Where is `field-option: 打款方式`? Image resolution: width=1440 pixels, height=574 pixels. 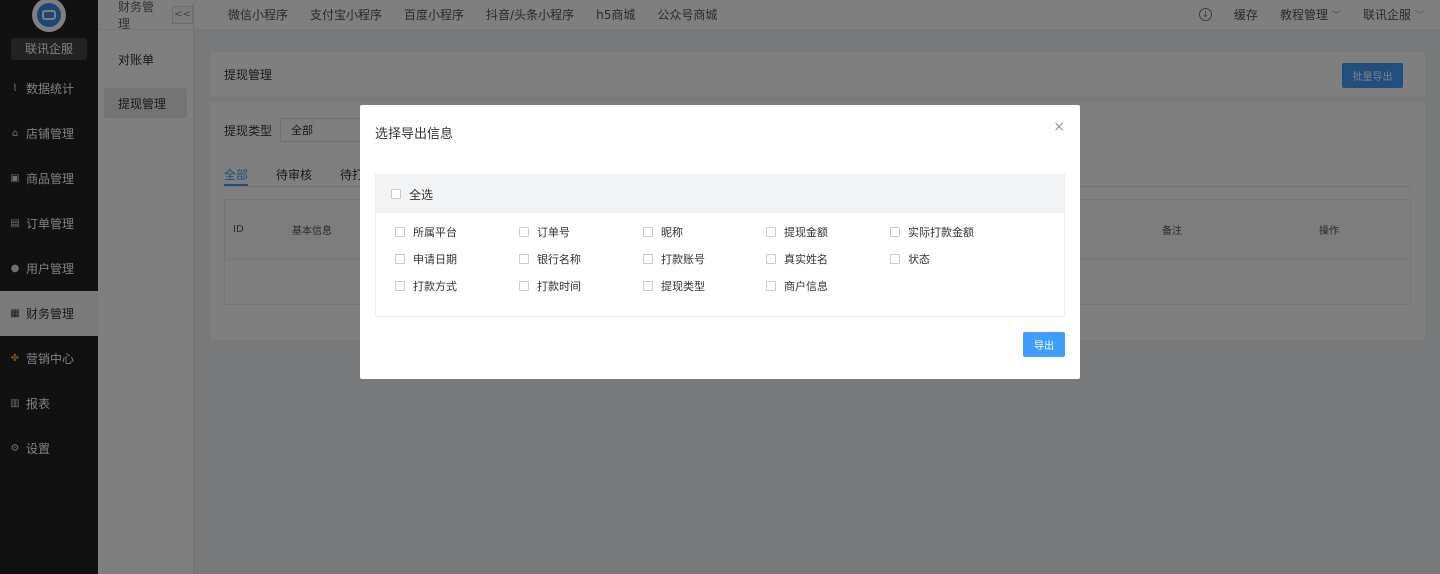 field-option: 打款方式 is located at coordinates (426, 286).